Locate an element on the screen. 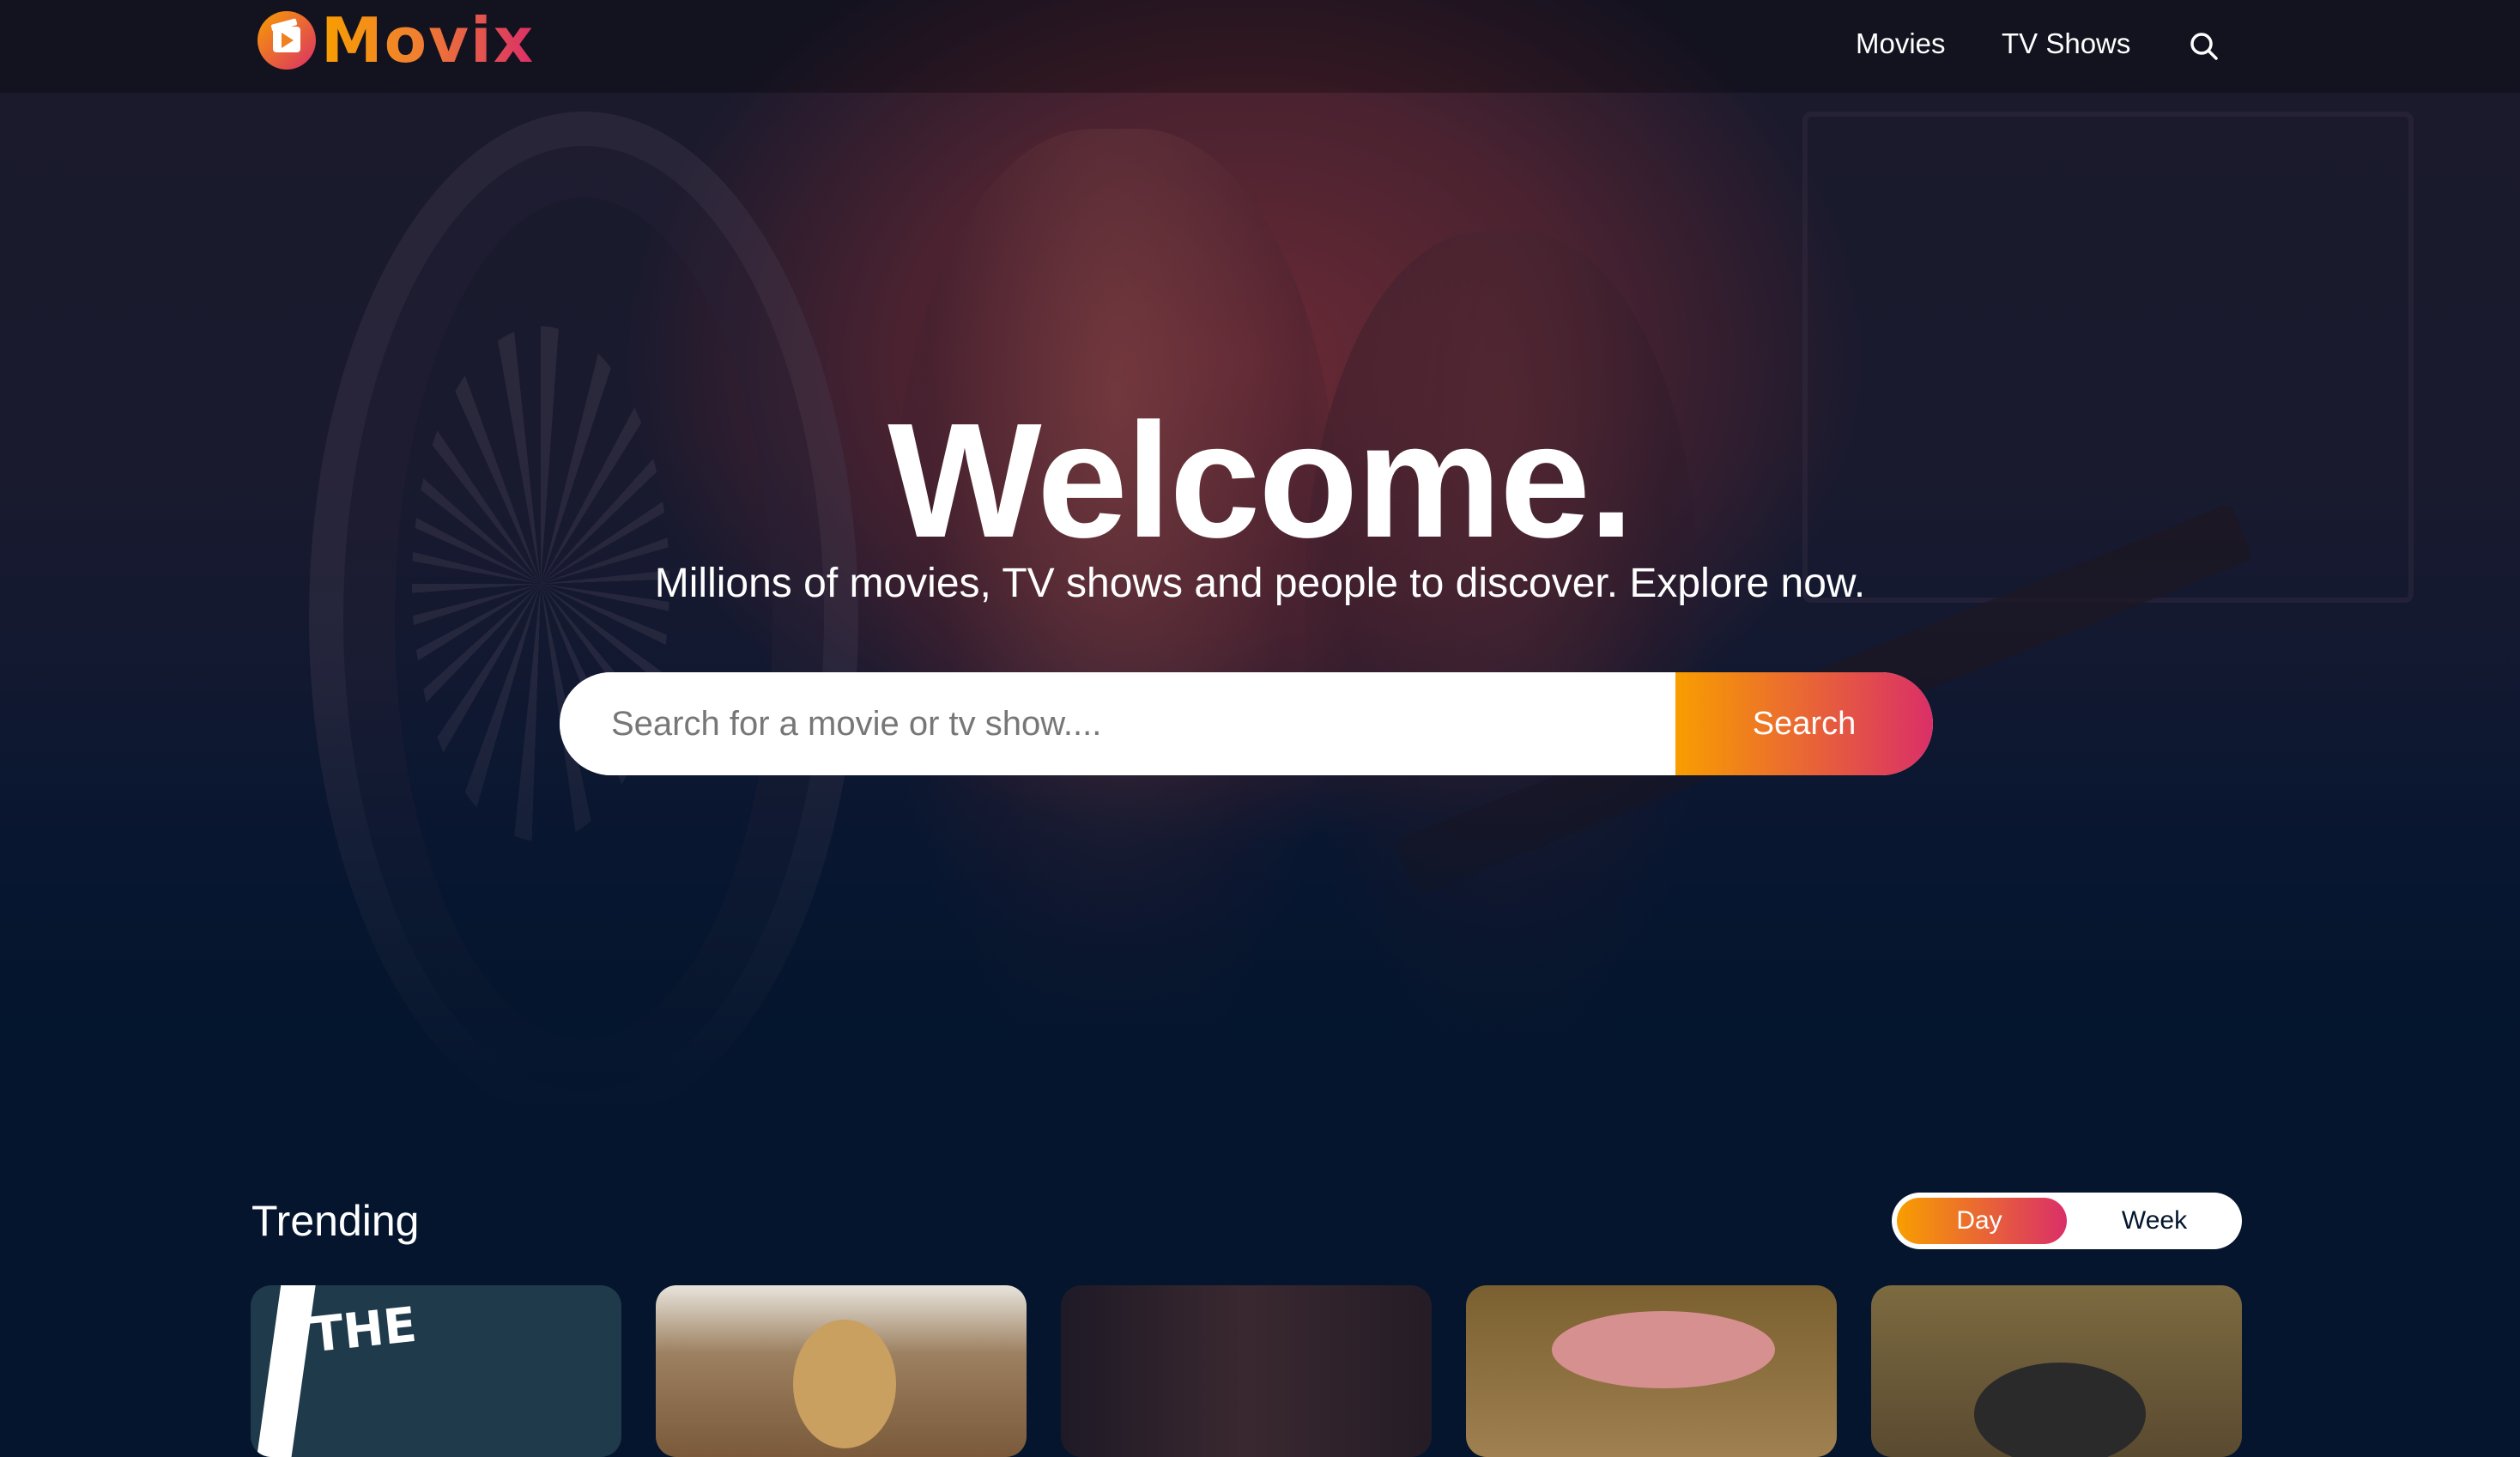  site-header: Movix Movies TV Shows is located at coordinates (1260, 46).